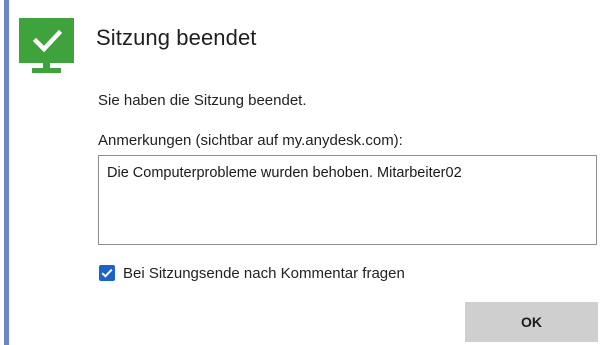 This screenshot has width=603, height=345. Describe the element at coordinates (264, 273) in the screenshot. I see `ask-comment-label: Bei Sitzungsende nach Kommentar fragen` at that location.